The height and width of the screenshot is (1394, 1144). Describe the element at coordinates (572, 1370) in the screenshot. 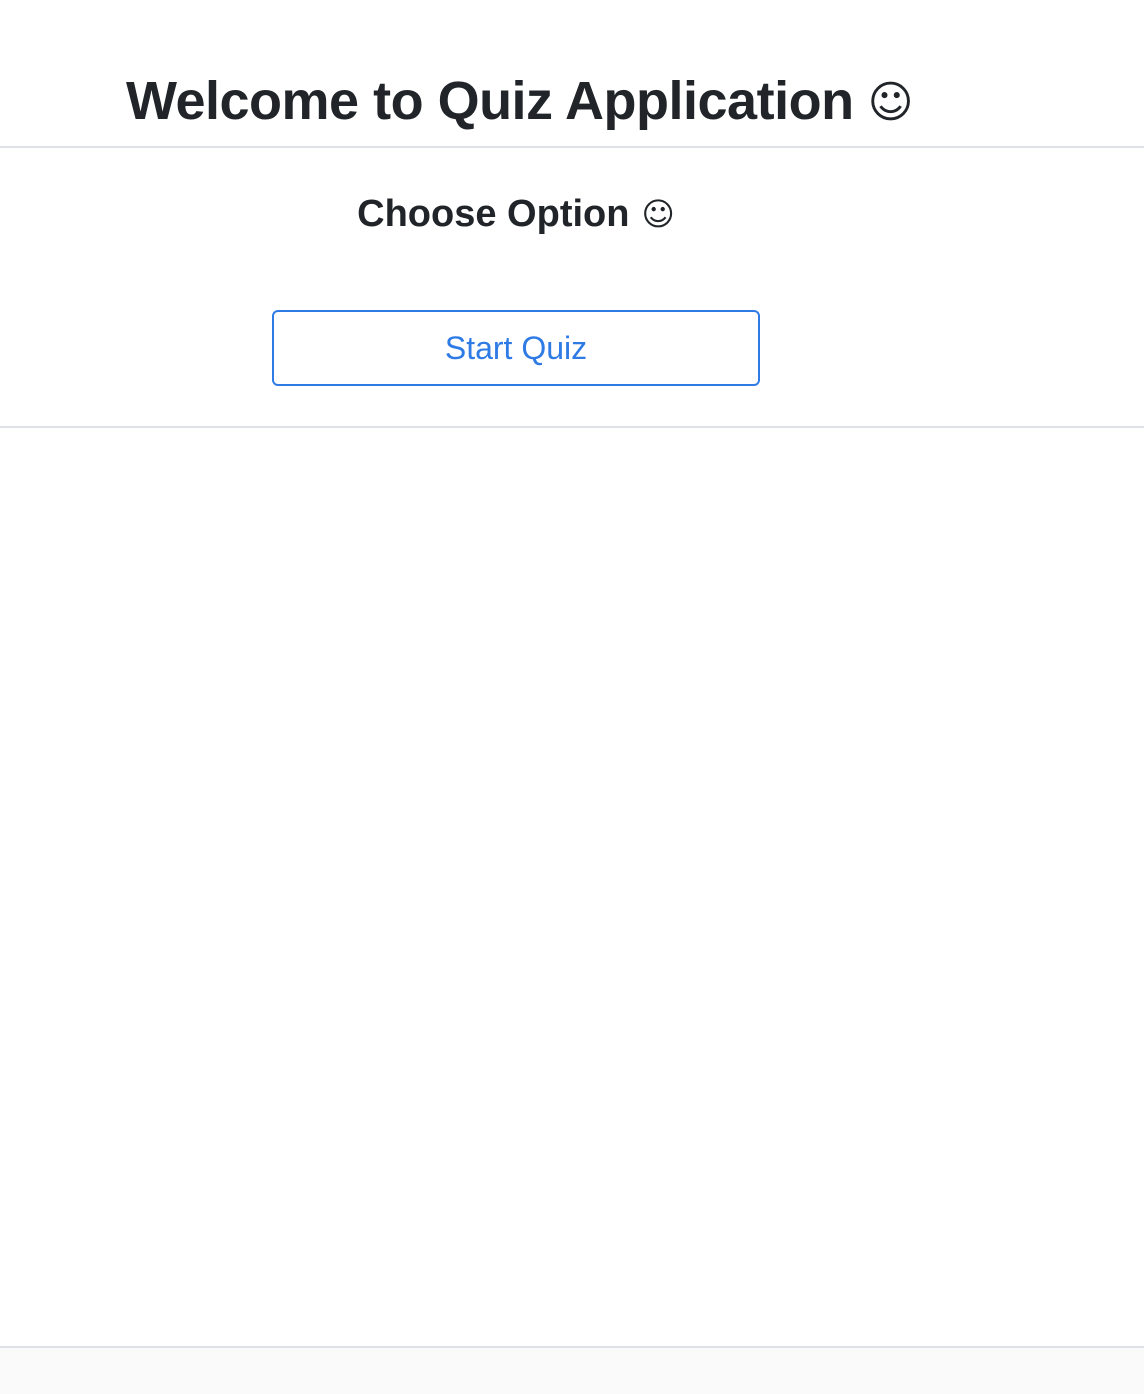

I see `app-footer` at that location.